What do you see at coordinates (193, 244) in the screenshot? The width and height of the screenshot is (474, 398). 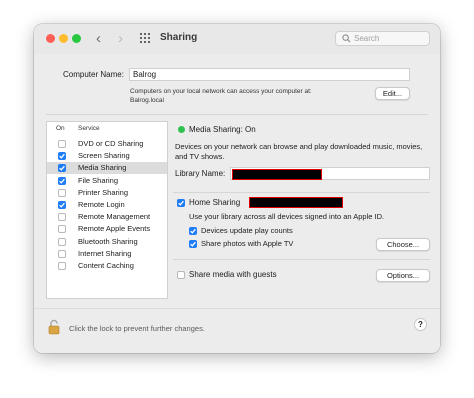 I see `share-photos-checkbox` at bounding box center [193, 244].